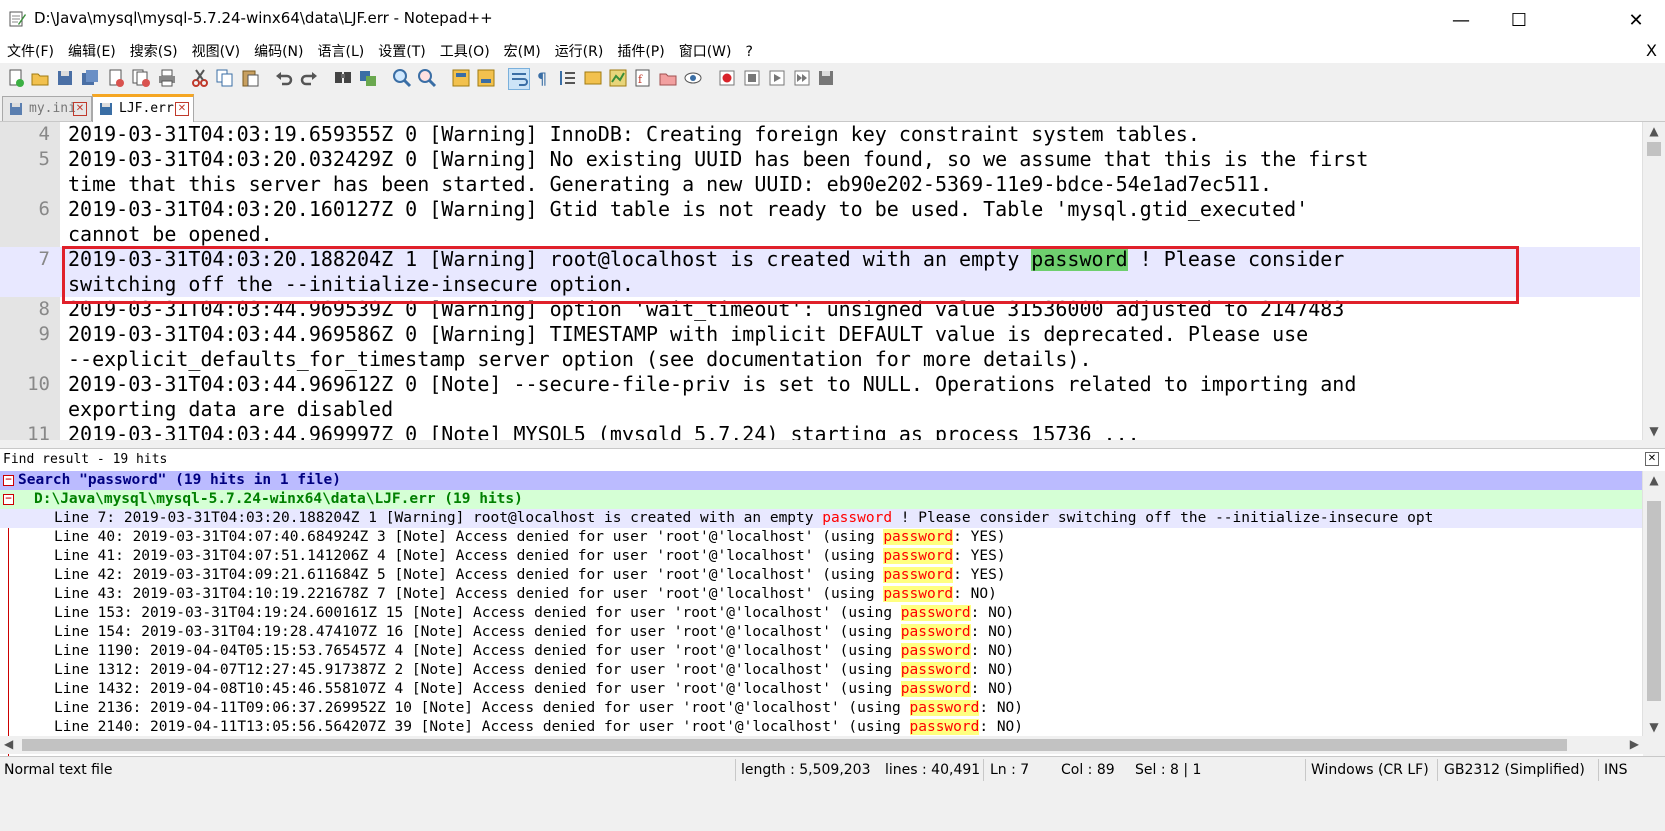 Image resolution: width=1665 pixels, height=831 pixels. Describe the element at coordinates (465, 51) in the screenshot. I see `menu-tools: 工具(O)` at that location.